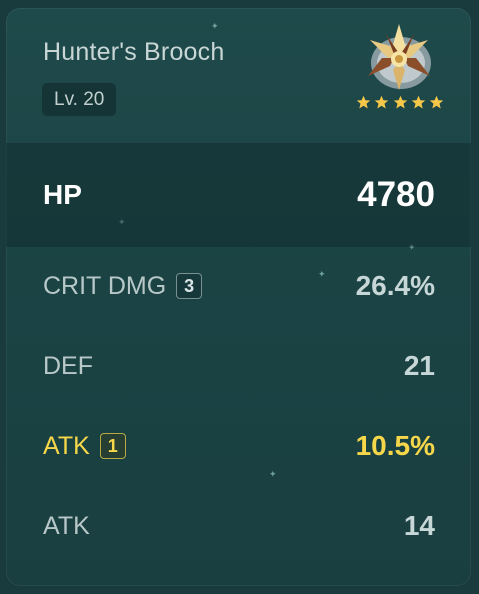 This screenshot has height=594, width=479. I want to click on artifact-level-badge: Lv. 20, so click(79, 99).